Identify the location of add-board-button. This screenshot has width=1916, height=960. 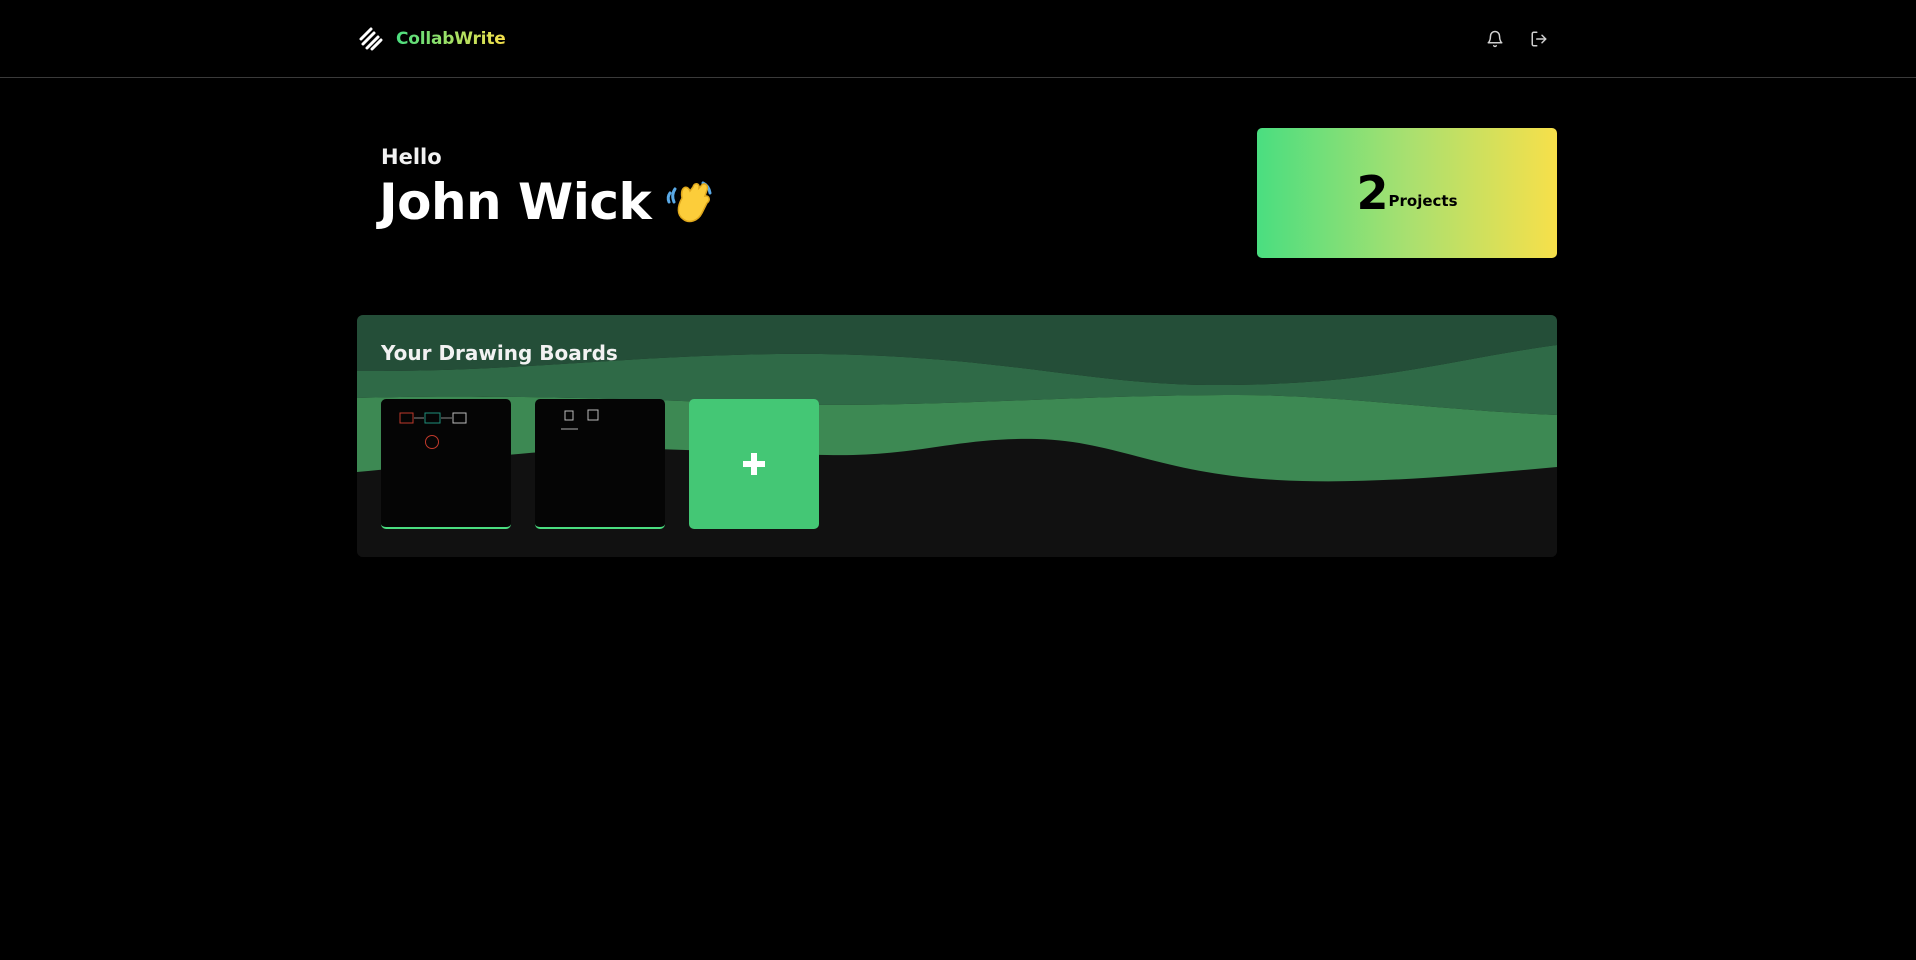
(754, 464).